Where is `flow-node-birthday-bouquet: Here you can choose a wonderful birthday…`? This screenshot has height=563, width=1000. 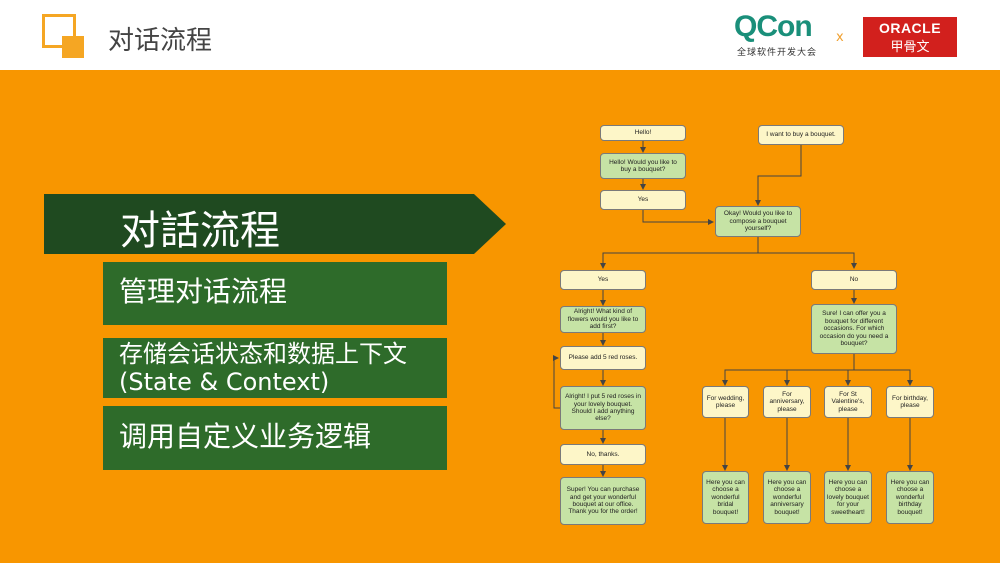
flow-node-birthday-bouquet: Here you can choose a wonderful birthday… is located at coordinates (910, 497).